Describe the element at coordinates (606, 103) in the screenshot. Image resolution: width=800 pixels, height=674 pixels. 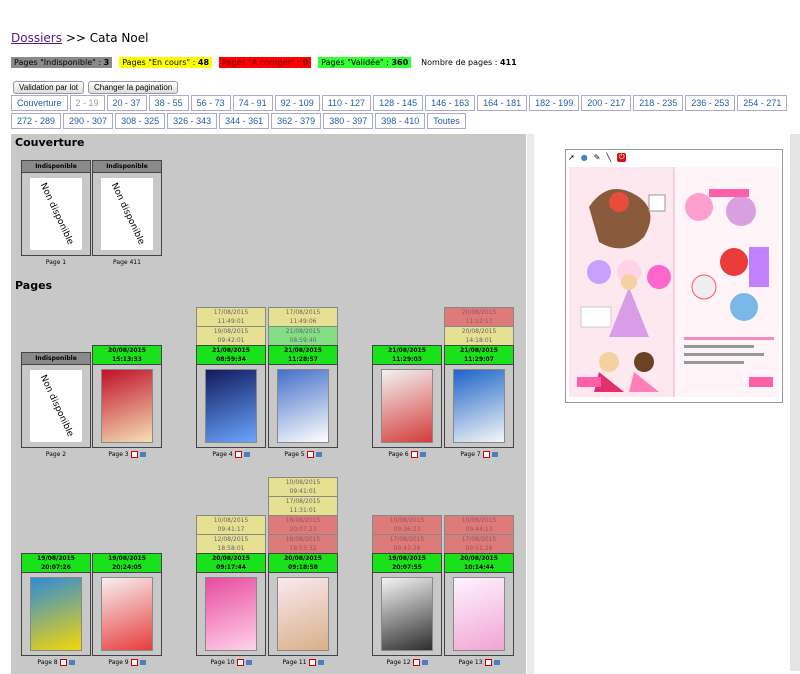
I see `pagination-link: 200 - 217` at that location.